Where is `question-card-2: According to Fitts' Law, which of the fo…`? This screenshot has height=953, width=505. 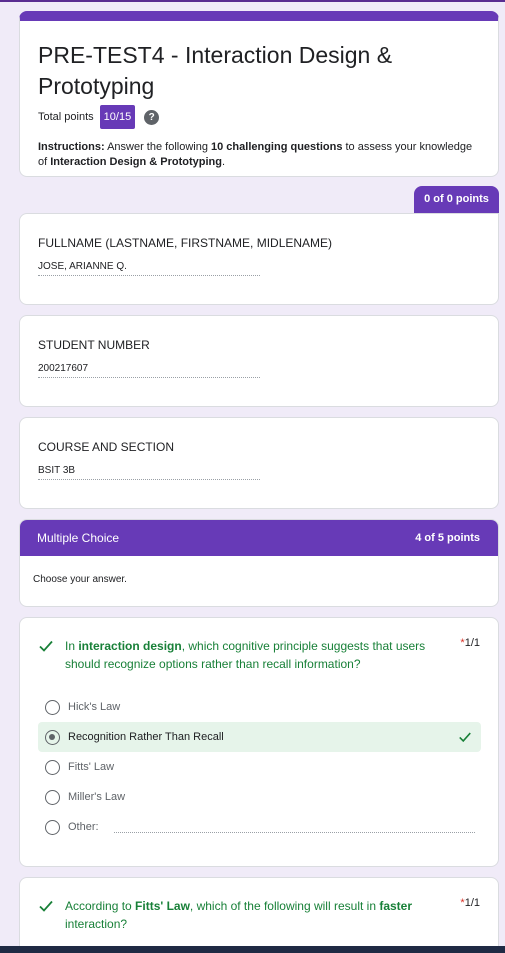 question-card-2: According to Fitts' Law, which of the fo… is located at coordinates (259, 915).